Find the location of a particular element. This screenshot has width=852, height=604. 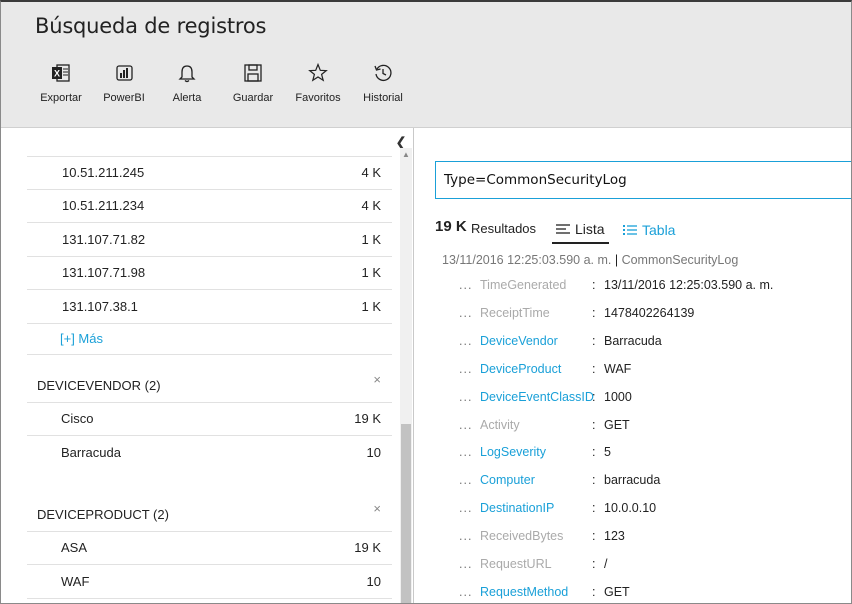

field-name: DeviceVendor is located at coordinates (536, 341).